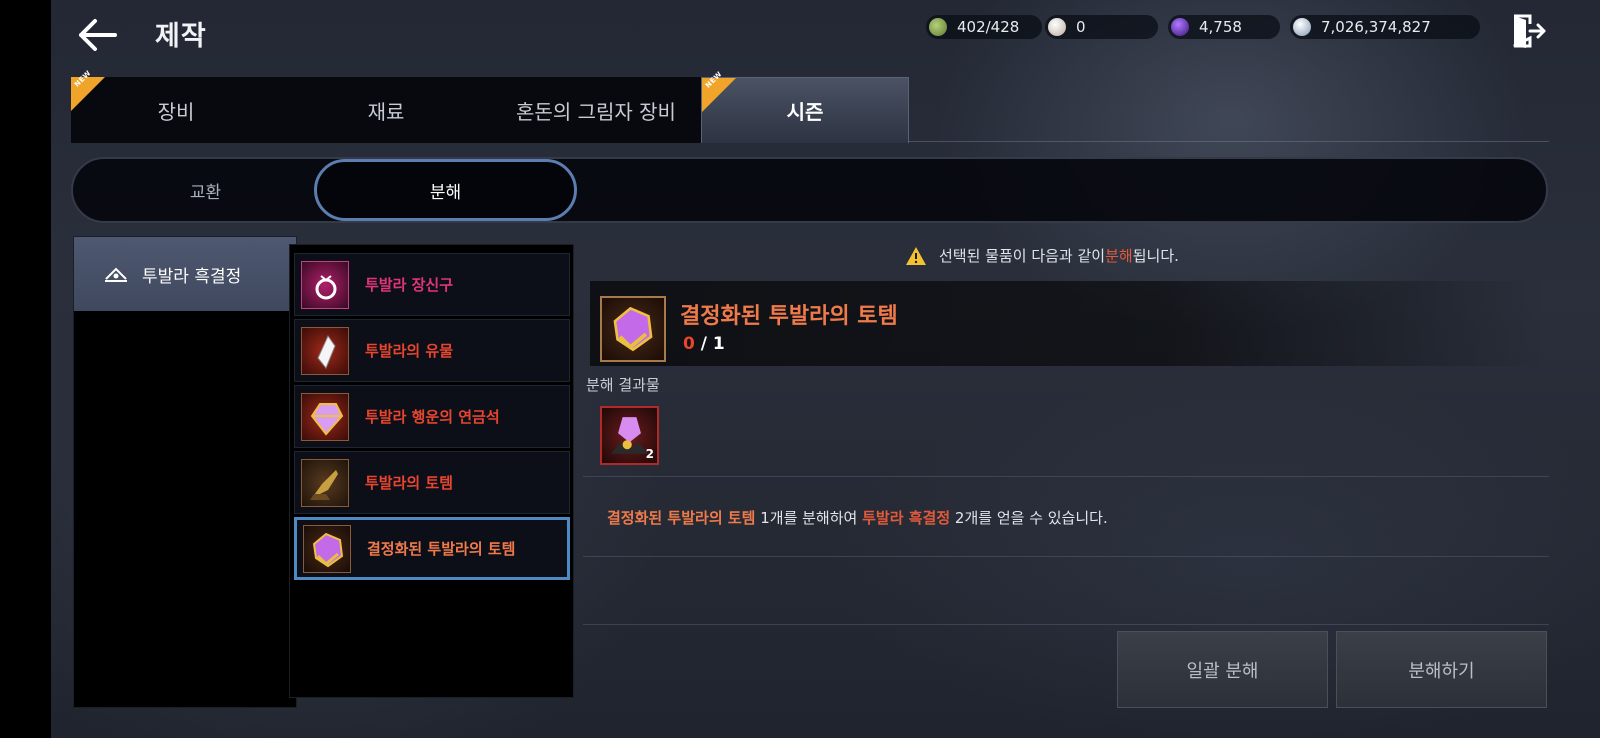  I want to click on disassemble-warning: 선택된 물품이 다음과 같이 분해 됩니다., so click(1042, 255).